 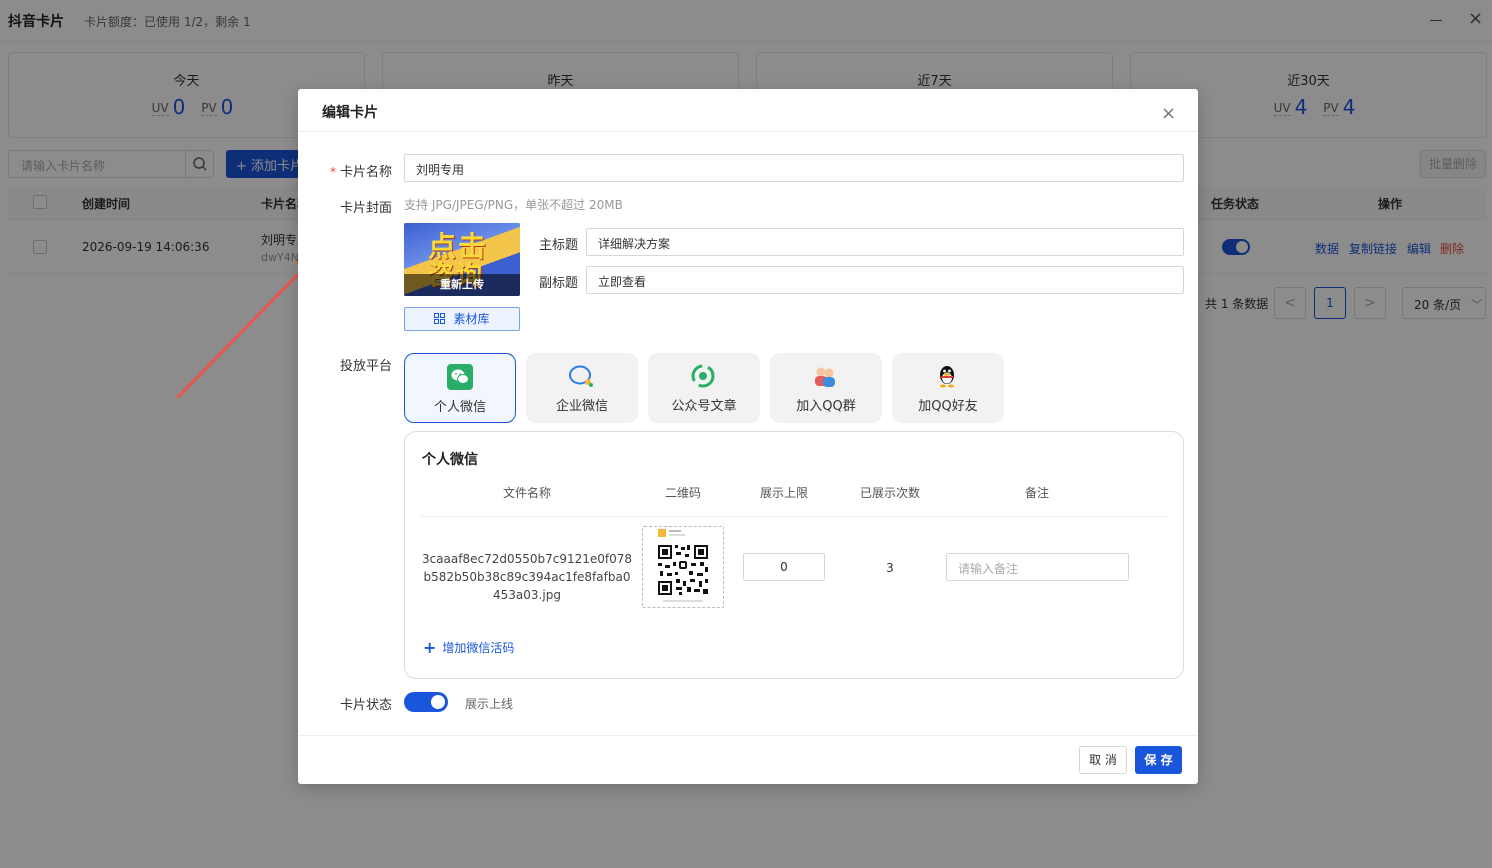 What do you see at coordinates (365, 172) in the screenshot?
I see `card-name-label-text: 卡片名称` at bounding box center [365, 172].